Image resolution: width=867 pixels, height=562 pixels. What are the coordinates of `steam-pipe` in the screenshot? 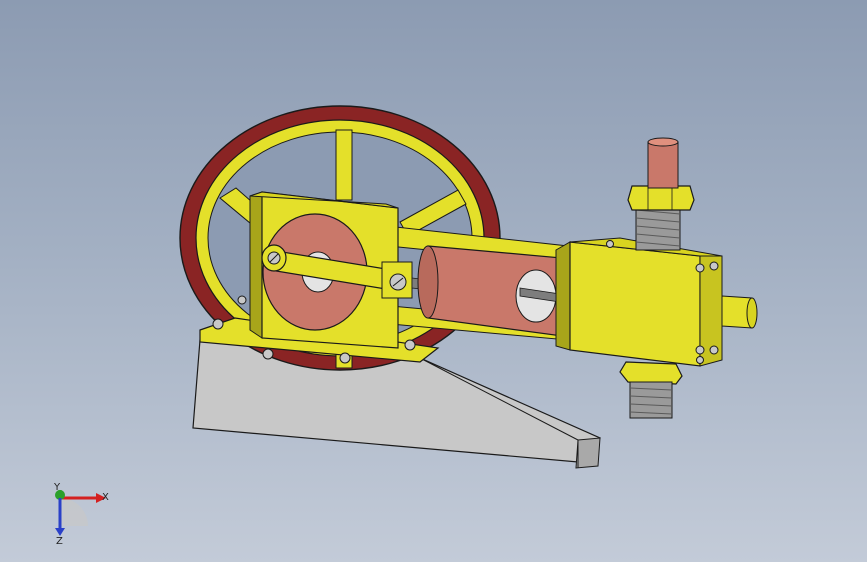 It's located at (661, 194).